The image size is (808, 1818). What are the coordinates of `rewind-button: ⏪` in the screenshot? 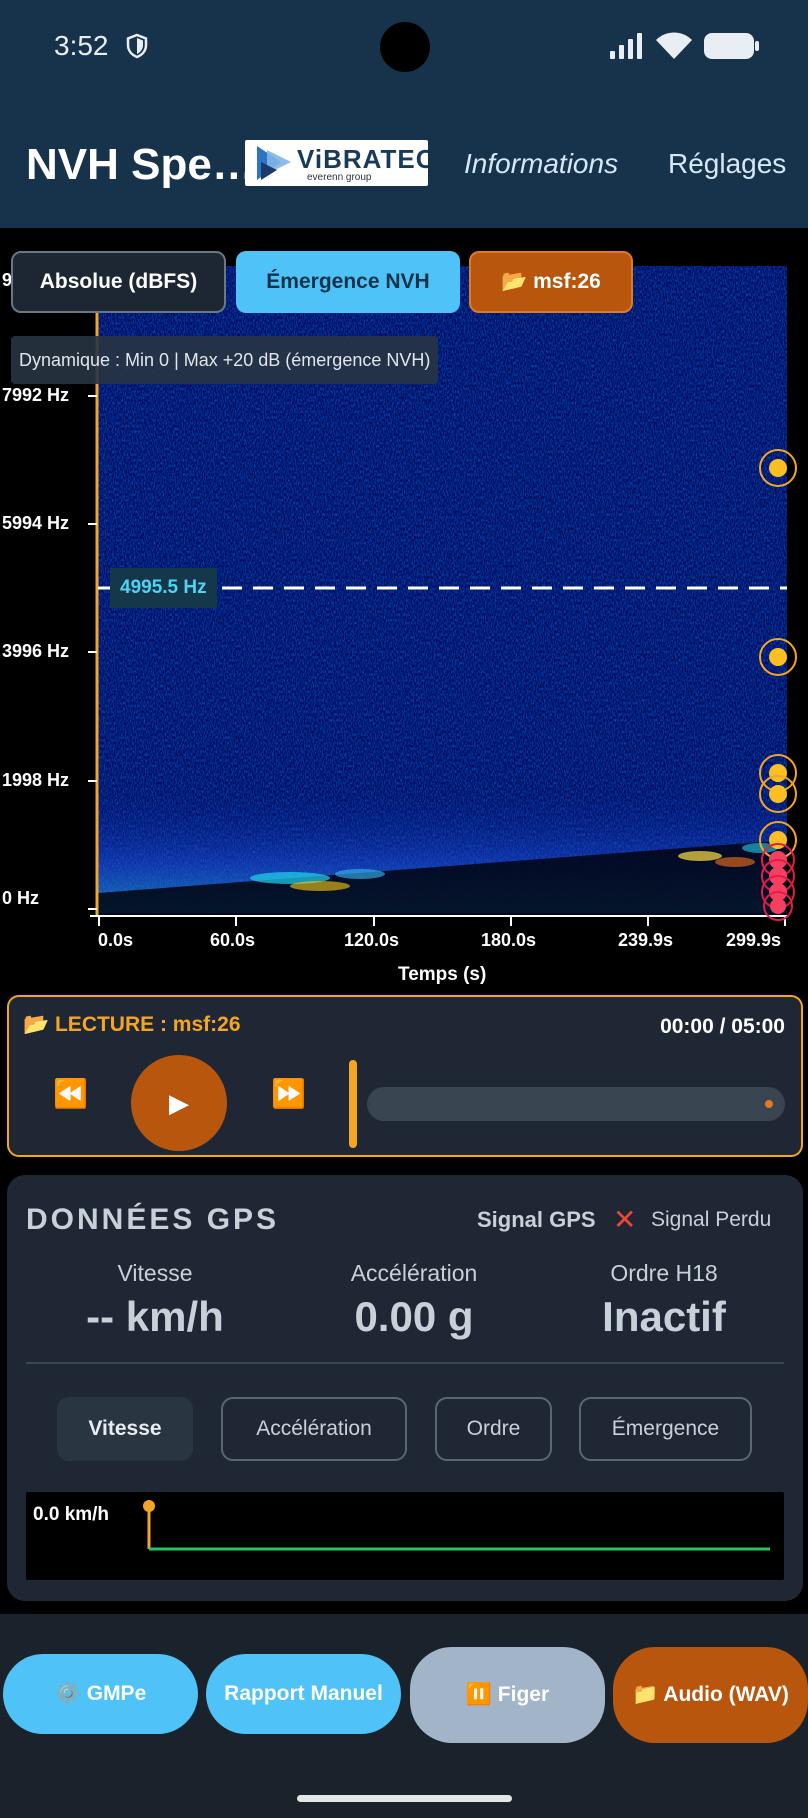 It's located at (70, 1093).